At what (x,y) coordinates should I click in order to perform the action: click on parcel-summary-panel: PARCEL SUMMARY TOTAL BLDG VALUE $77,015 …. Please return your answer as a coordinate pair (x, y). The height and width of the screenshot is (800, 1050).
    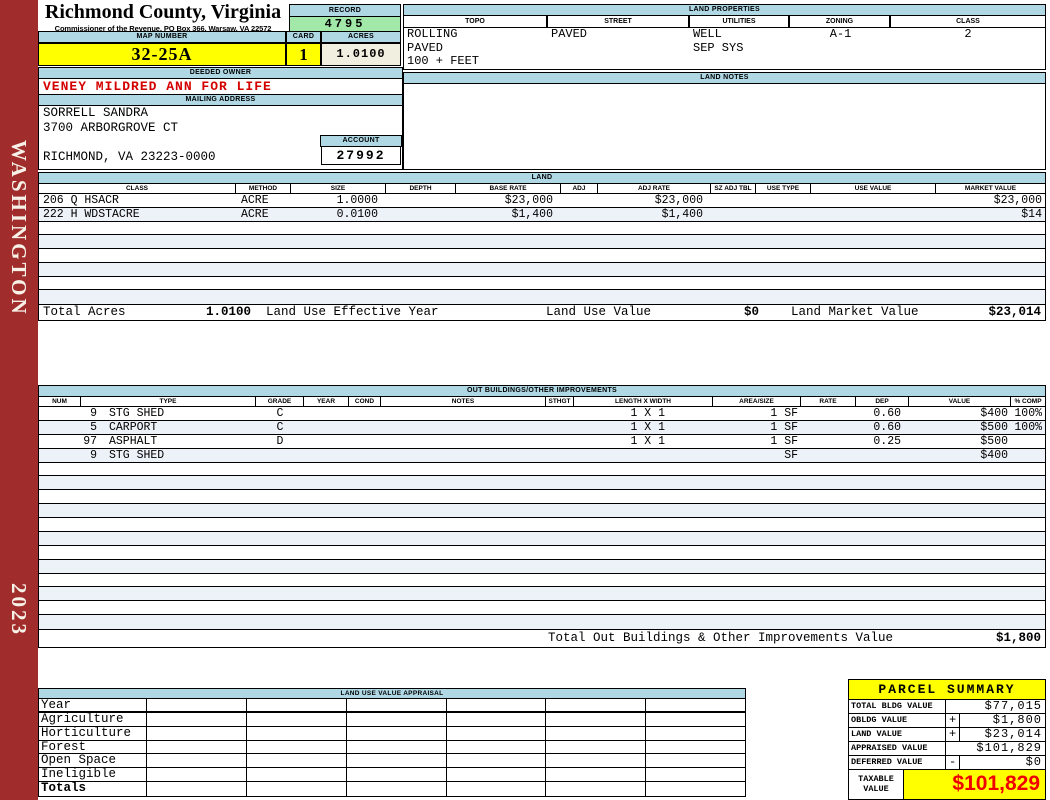
    Looking at the image, I should click on (947, 739).